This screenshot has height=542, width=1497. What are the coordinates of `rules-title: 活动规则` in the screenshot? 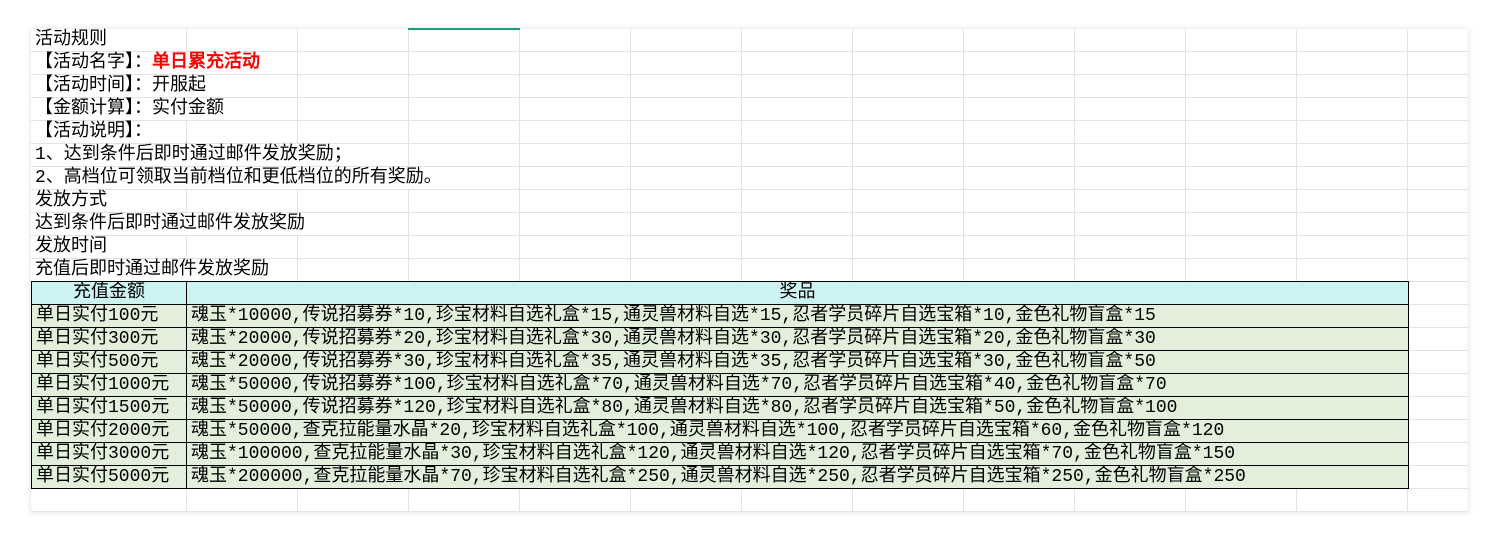 It's located at (71, 40).